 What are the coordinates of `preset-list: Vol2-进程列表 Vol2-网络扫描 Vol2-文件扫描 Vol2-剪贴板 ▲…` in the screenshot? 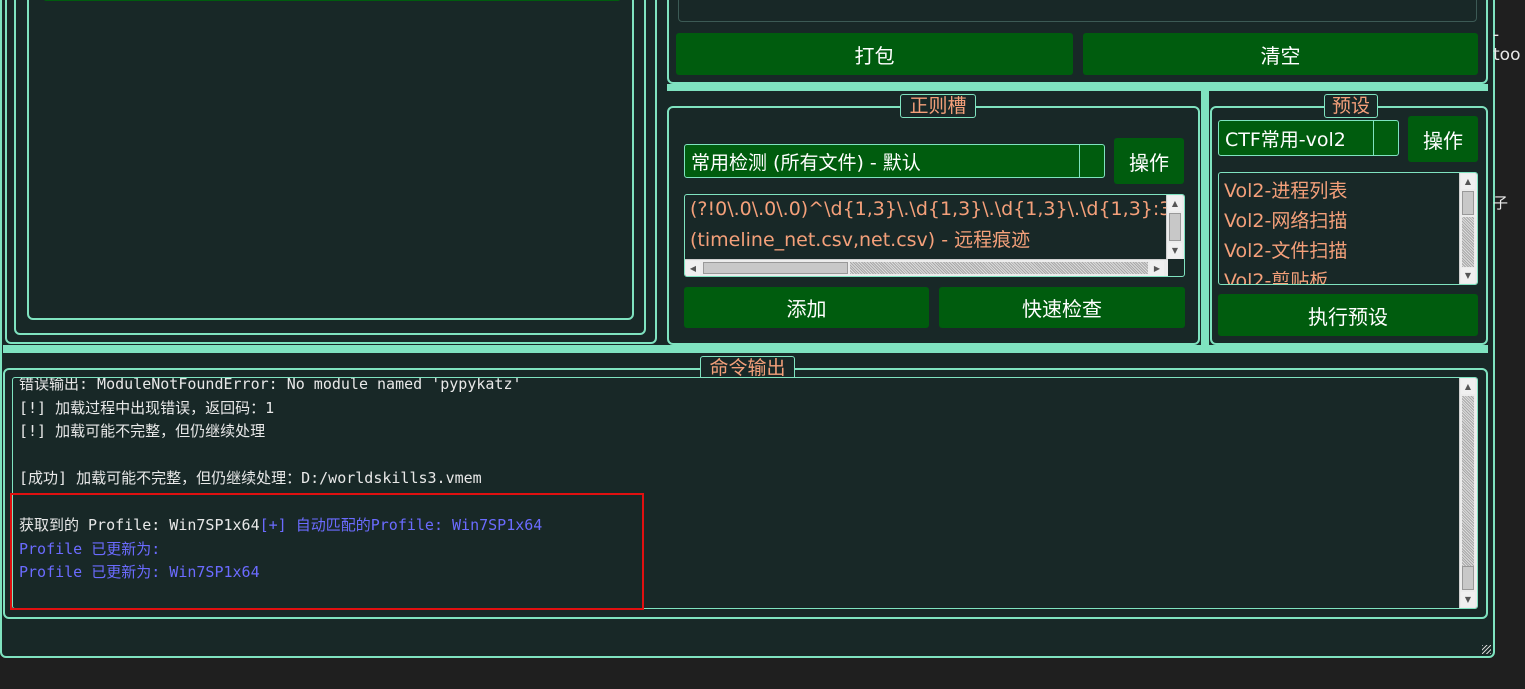 It's located at (1348, 228).